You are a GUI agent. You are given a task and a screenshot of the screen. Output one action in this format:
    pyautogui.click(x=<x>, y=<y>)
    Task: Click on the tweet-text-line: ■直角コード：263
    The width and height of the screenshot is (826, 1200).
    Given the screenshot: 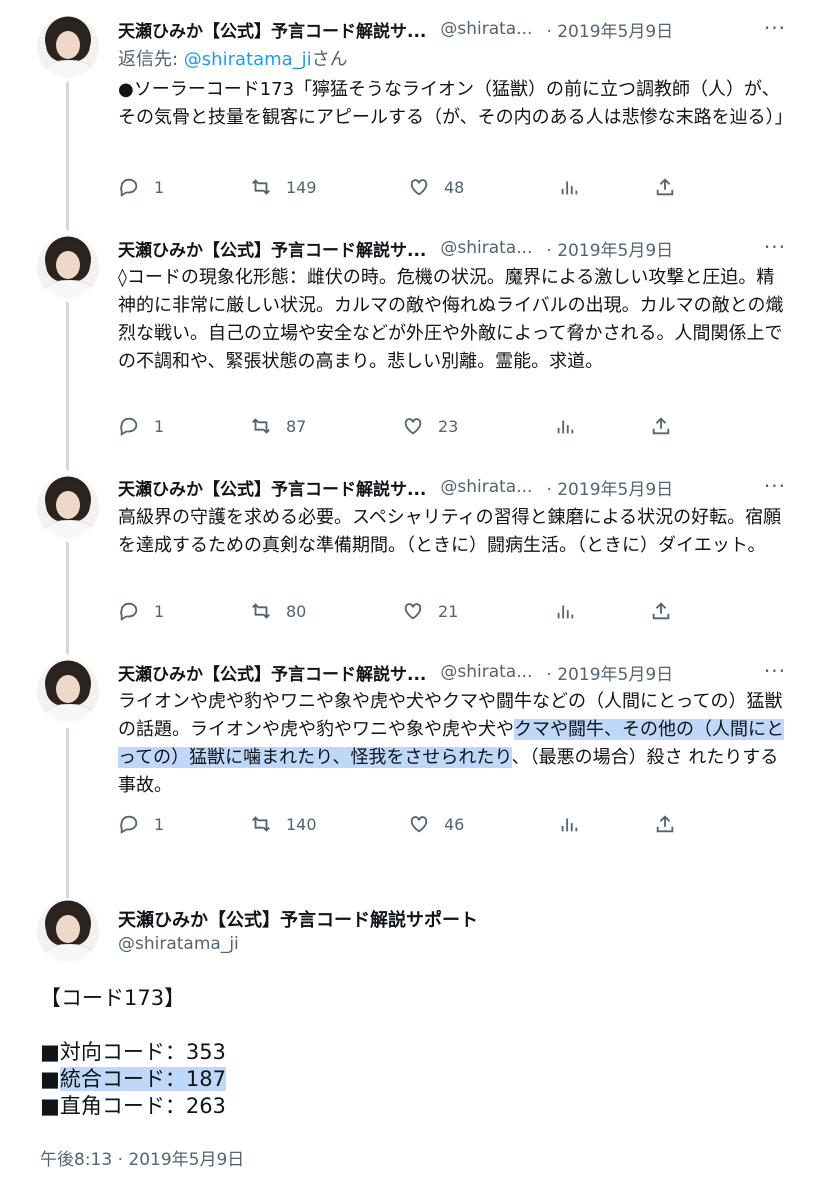 What is the action you would take?
    pyautogui.click(x=133, y=1106)
    